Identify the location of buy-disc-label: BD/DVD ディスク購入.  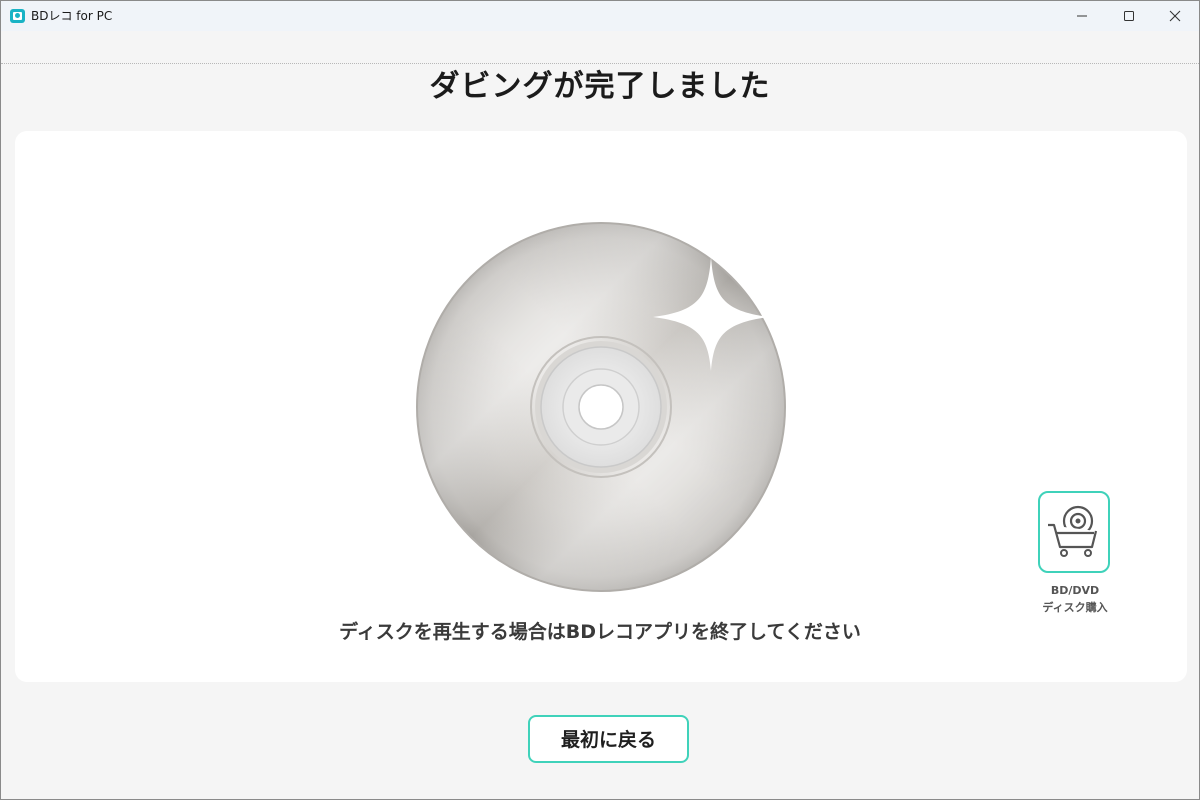
(1075, 599).